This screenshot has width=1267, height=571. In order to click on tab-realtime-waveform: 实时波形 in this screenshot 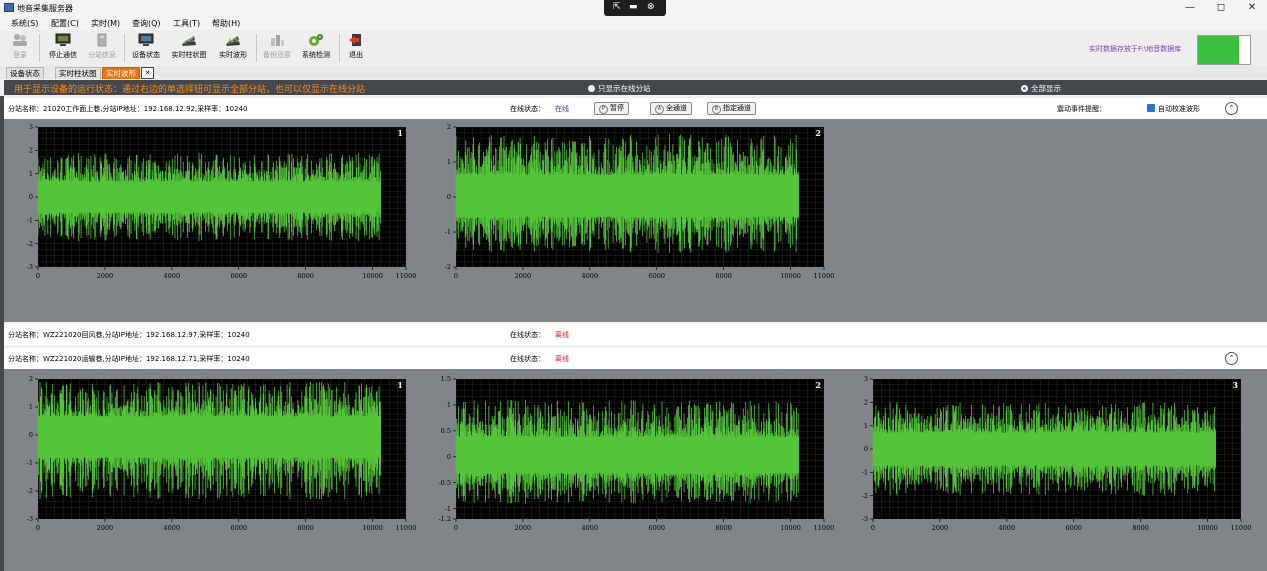, I will do `click(121, 73)`.